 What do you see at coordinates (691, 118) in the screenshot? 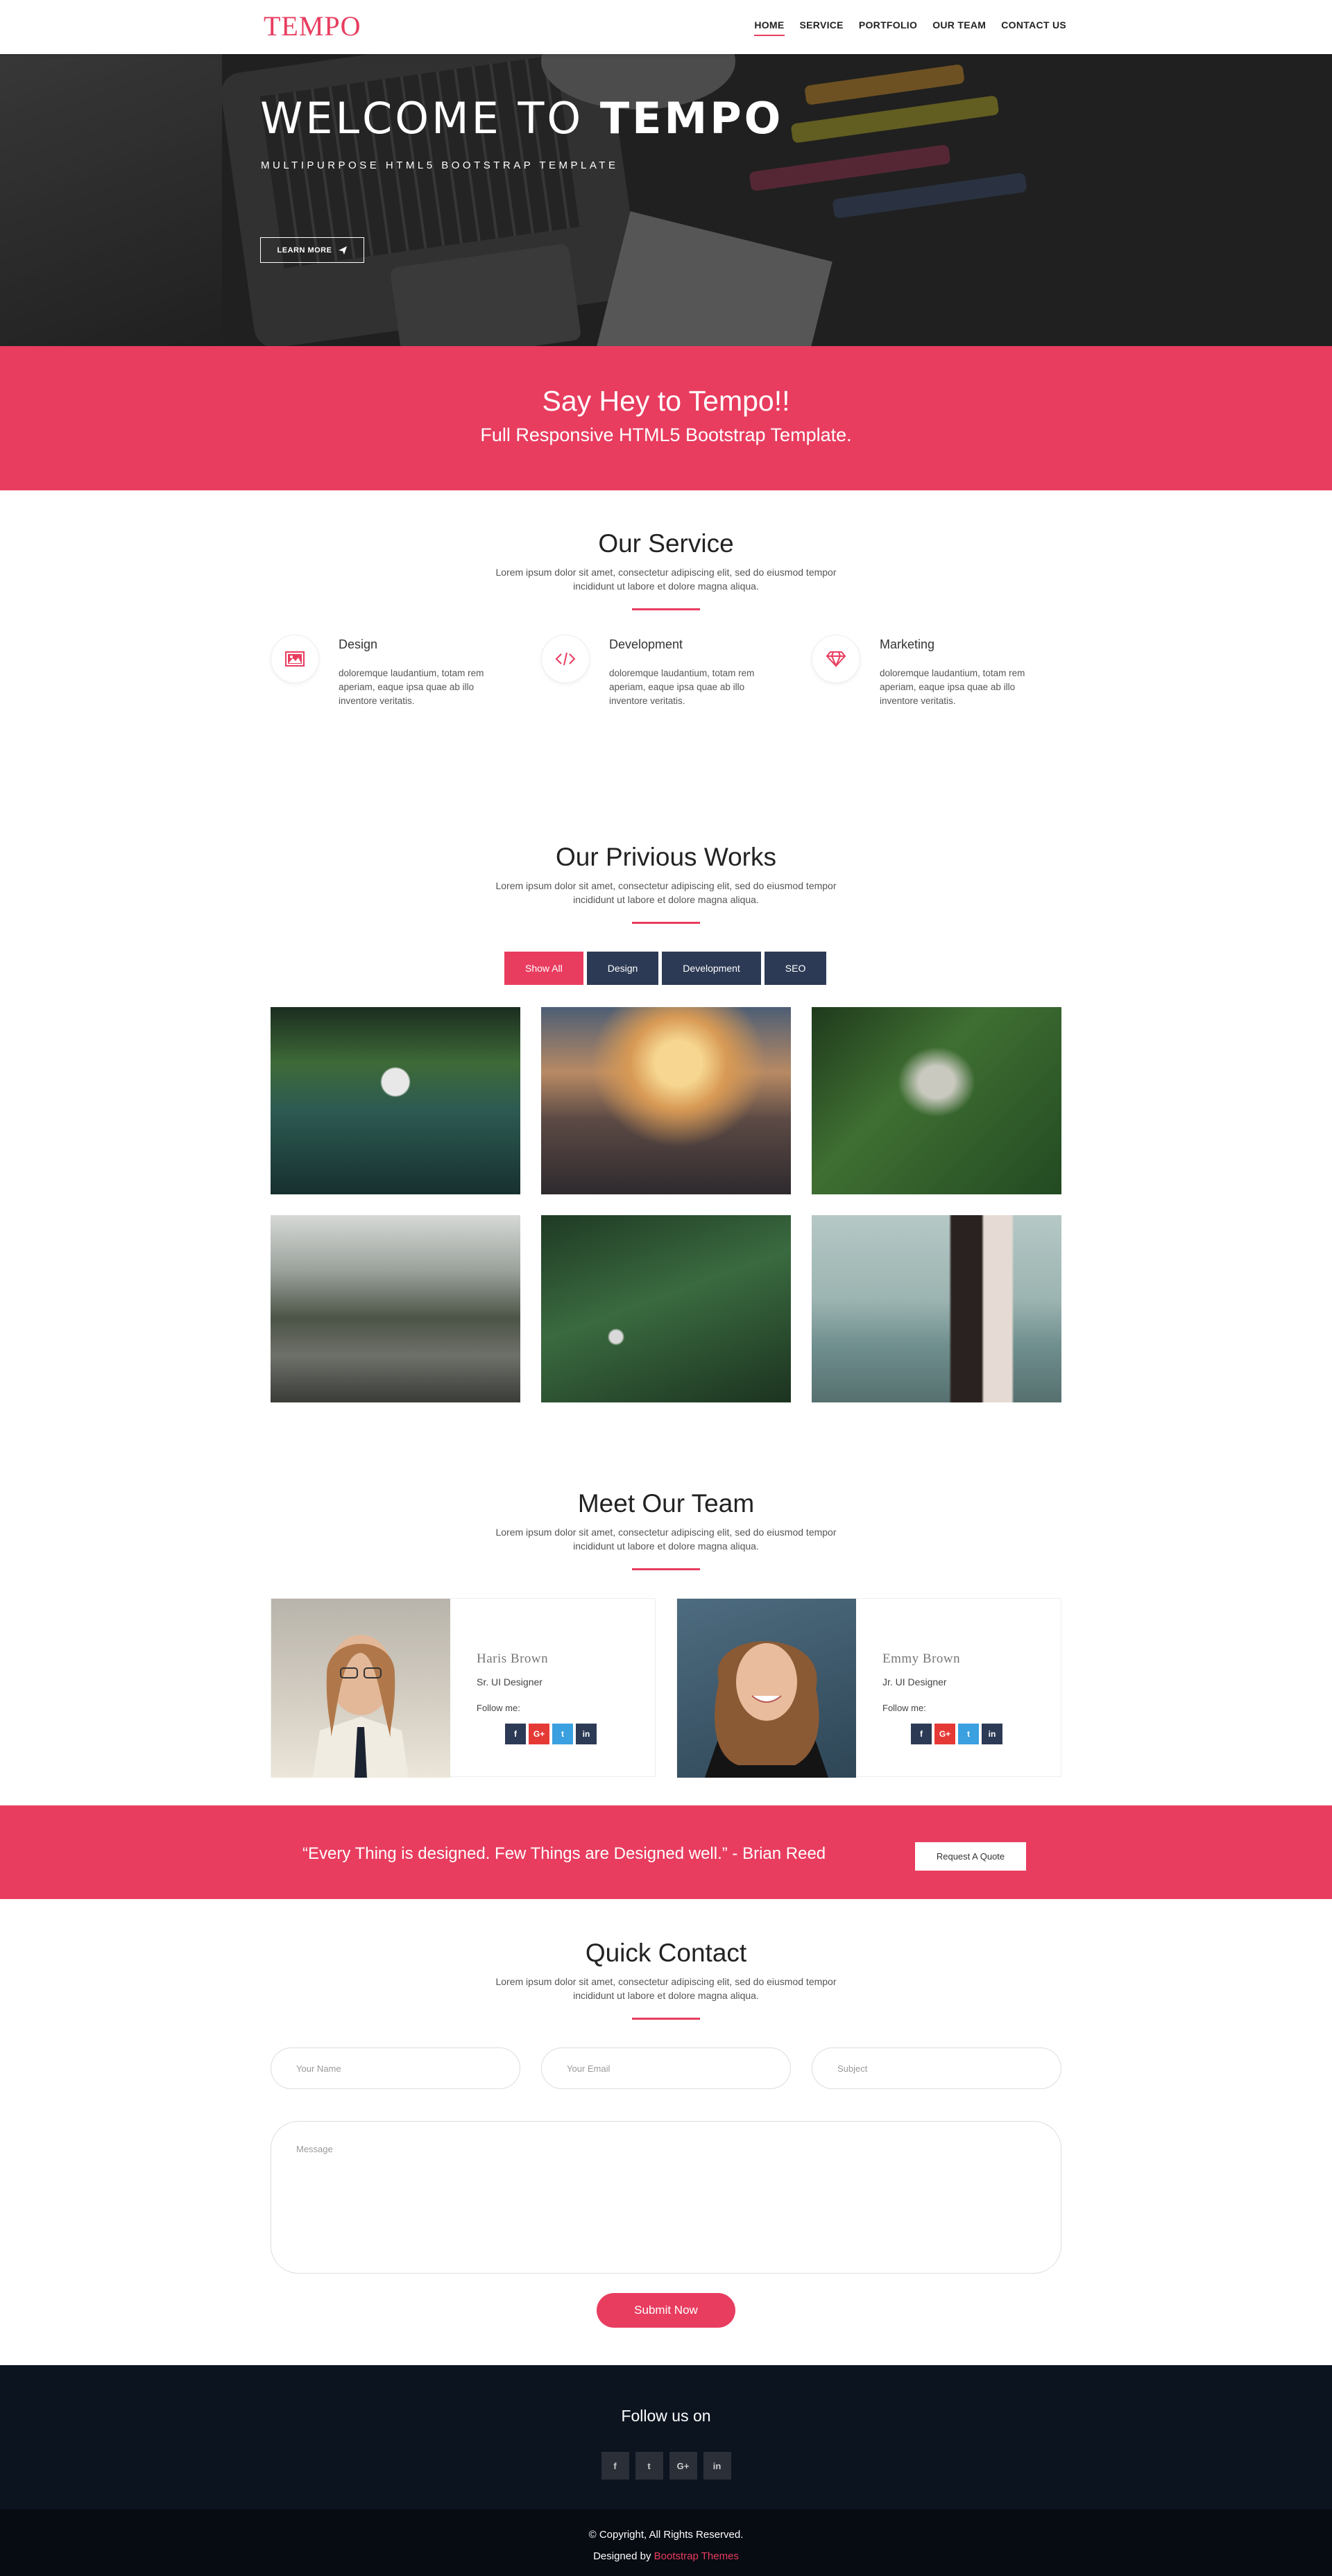
I see `hero-title-bold: TEMPO` at bounding box center [691, 118].